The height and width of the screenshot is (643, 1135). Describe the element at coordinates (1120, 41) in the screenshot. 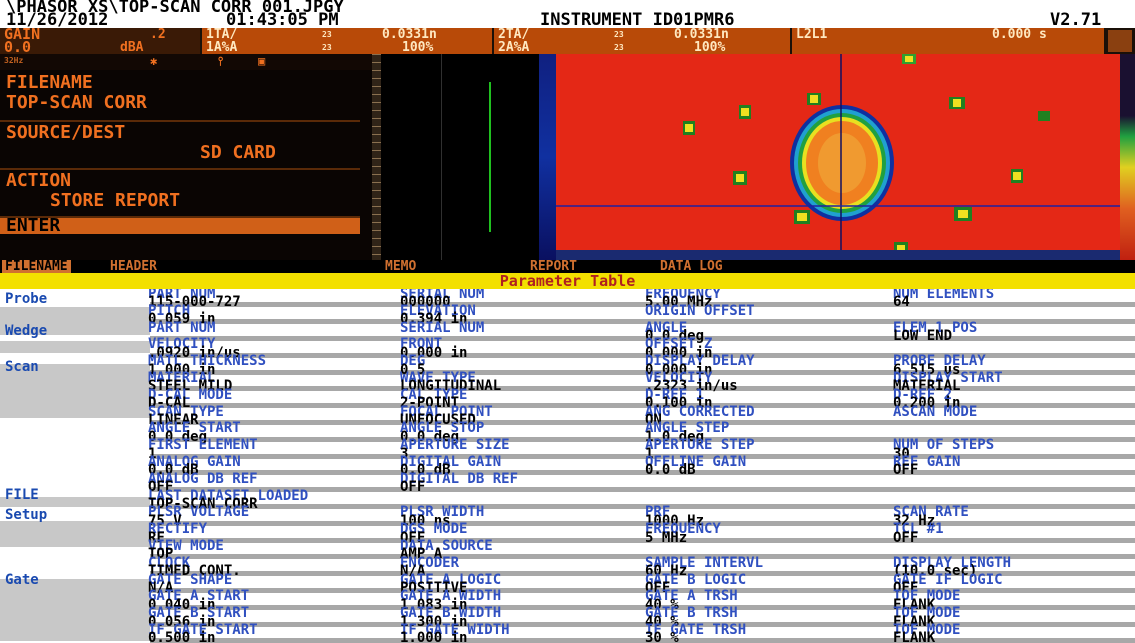

I see `battery-icon` at that location.